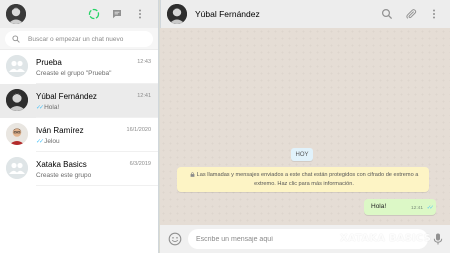 The image size is (450, 253). What do you see at coordinates (175, 239) in the screenshot?
I see `emoji-icon` at bounding box center [175, 239].